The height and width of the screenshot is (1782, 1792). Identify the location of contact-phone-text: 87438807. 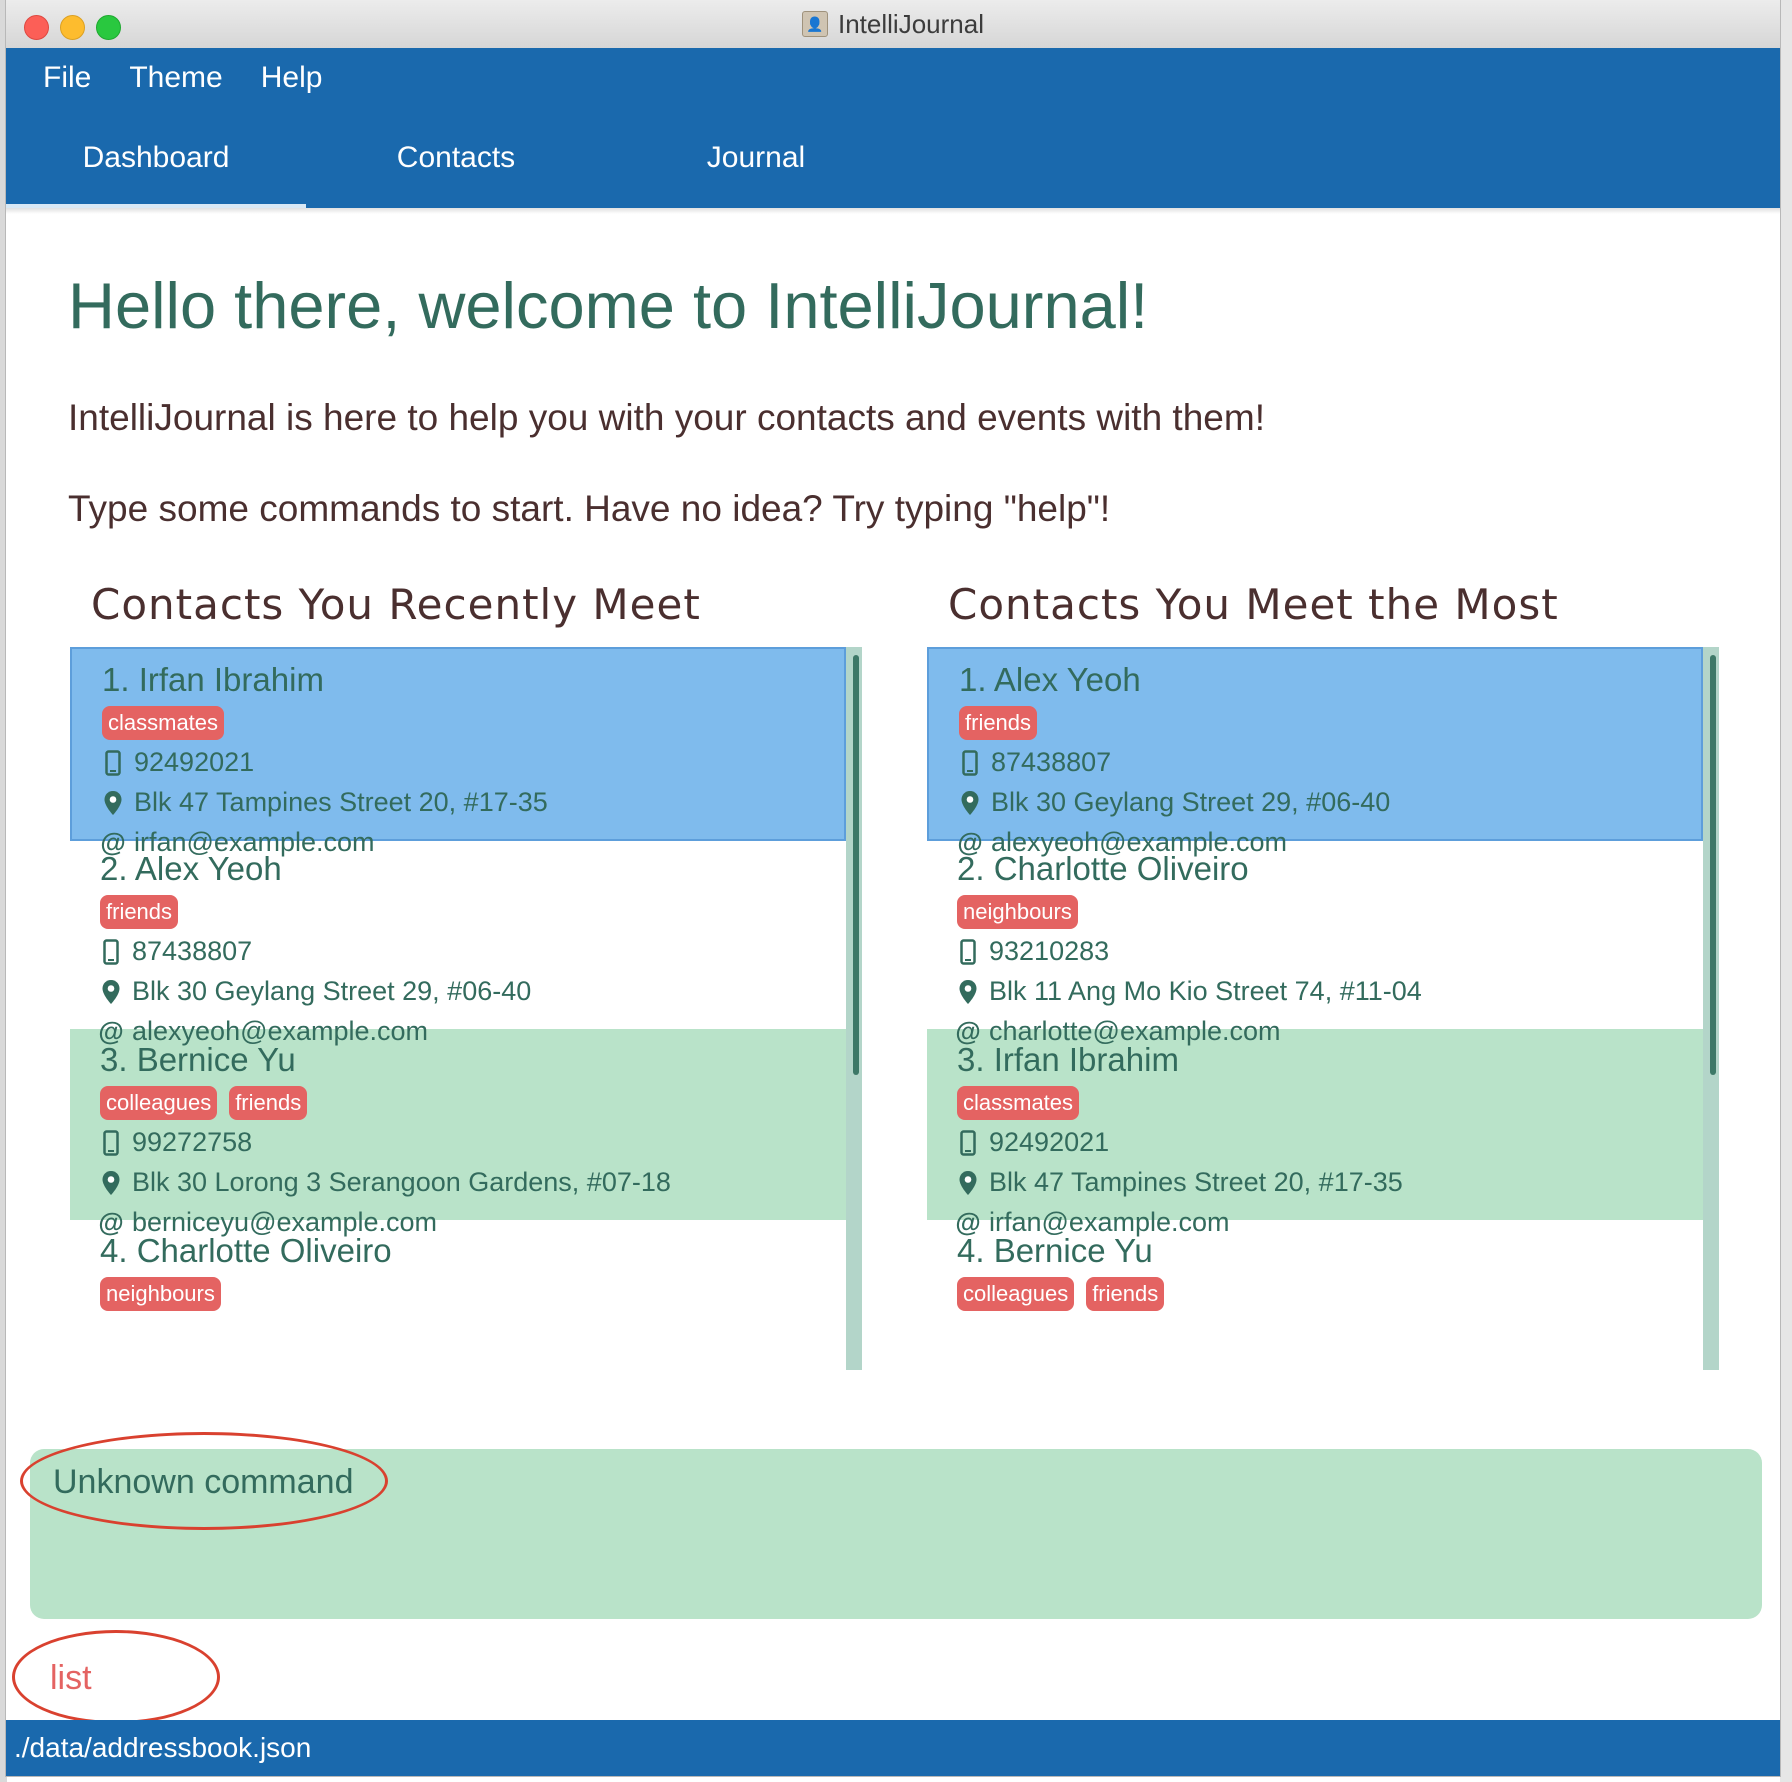
(192, 951).